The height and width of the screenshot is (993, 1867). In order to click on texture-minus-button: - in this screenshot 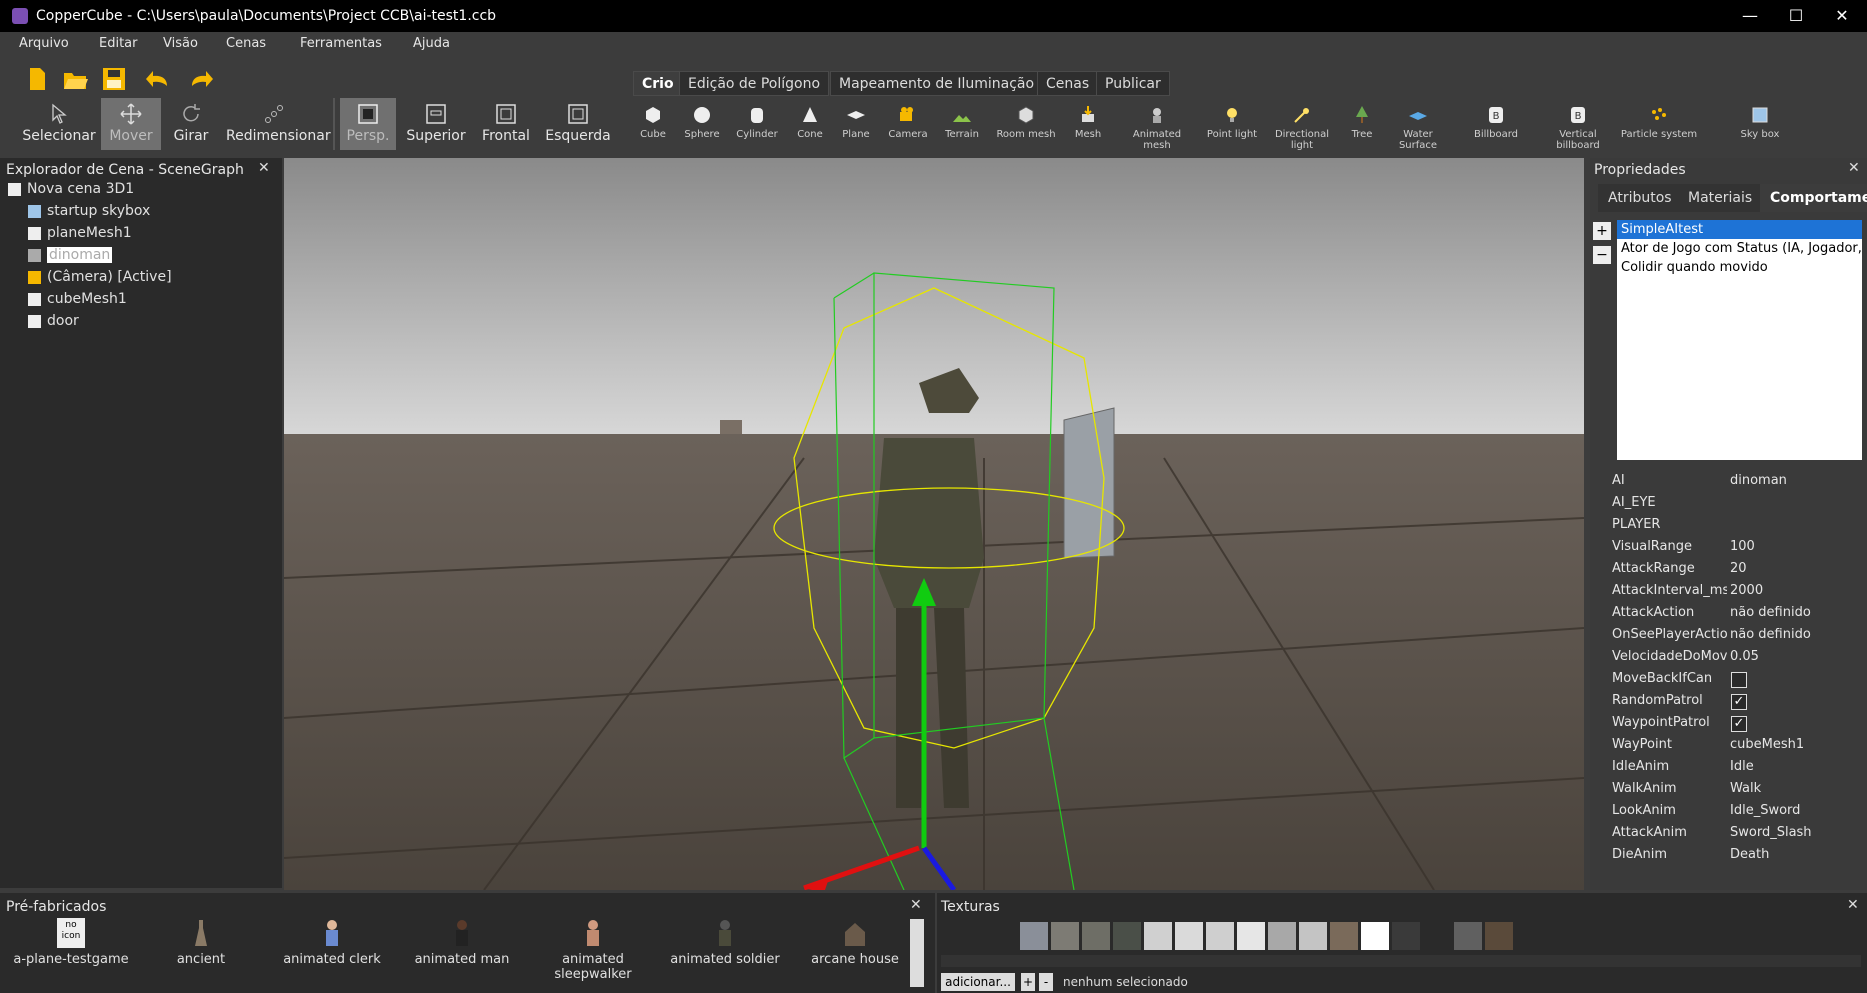, I will do `click(1046, 982)`.